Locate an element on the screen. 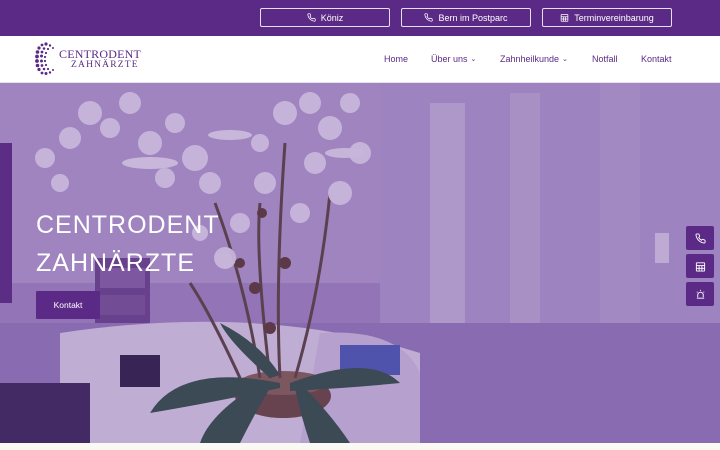  nav-zahnheilkunde: Zahnheilkunde ⌄ is located at coordinates (534, 59).